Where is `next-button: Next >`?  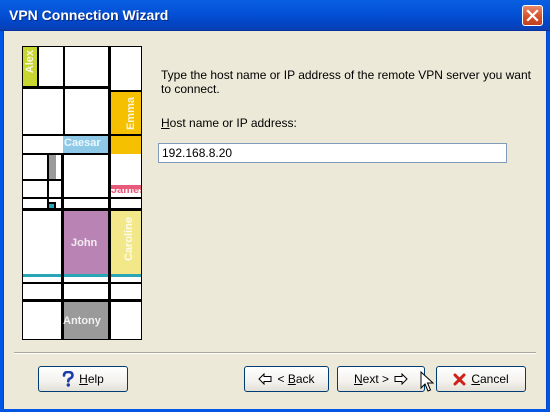
next-button: Next > is located at coordinates (381, 379).